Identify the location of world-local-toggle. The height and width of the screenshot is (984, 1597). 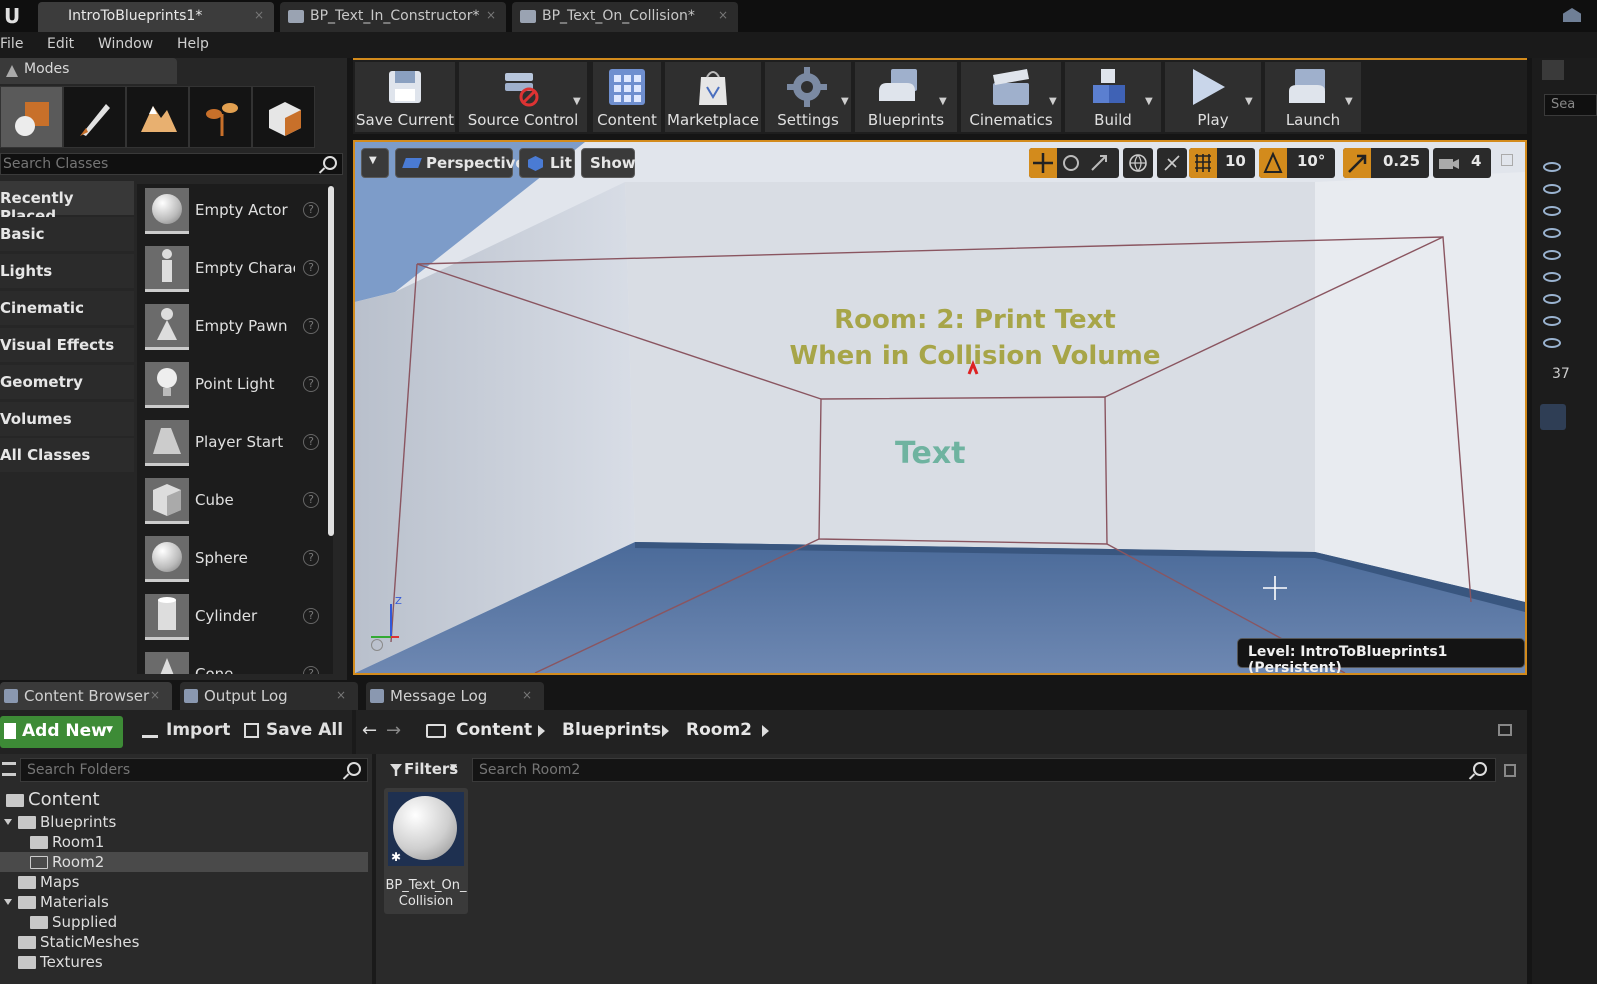
(1138, 163).